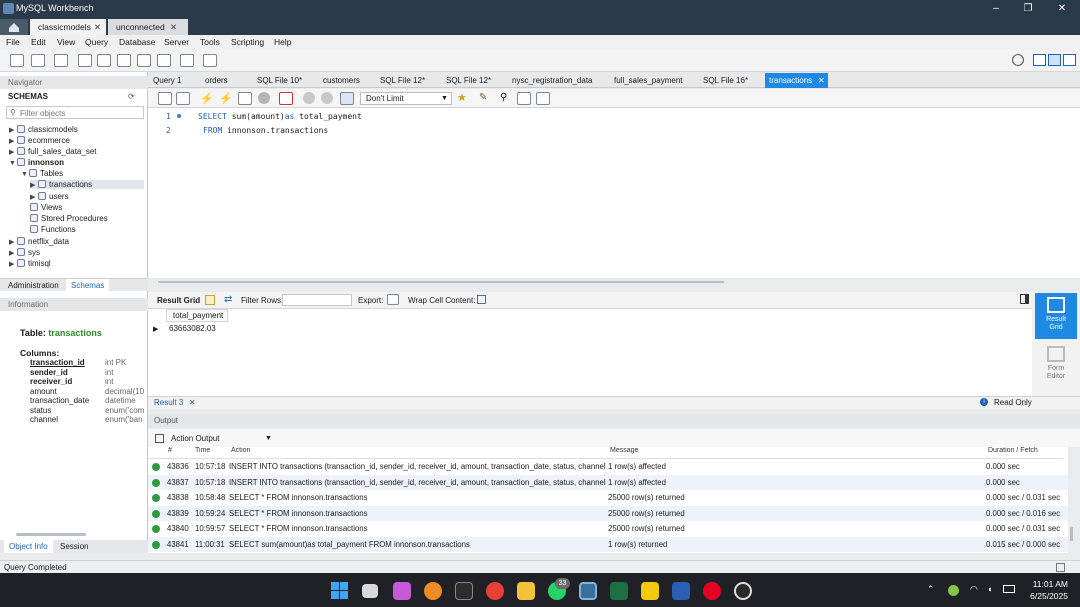 This screenshot has width=1080, height=607. I want to click on create-view-icon, so click(124, 60).